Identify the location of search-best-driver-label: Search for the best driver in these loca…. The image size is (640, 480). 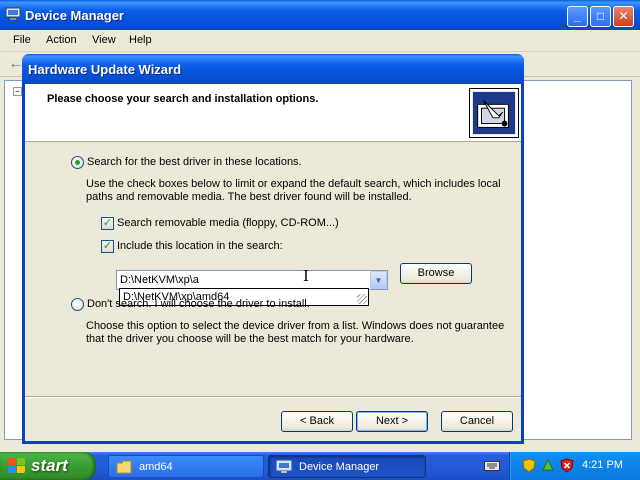
(194, 162).